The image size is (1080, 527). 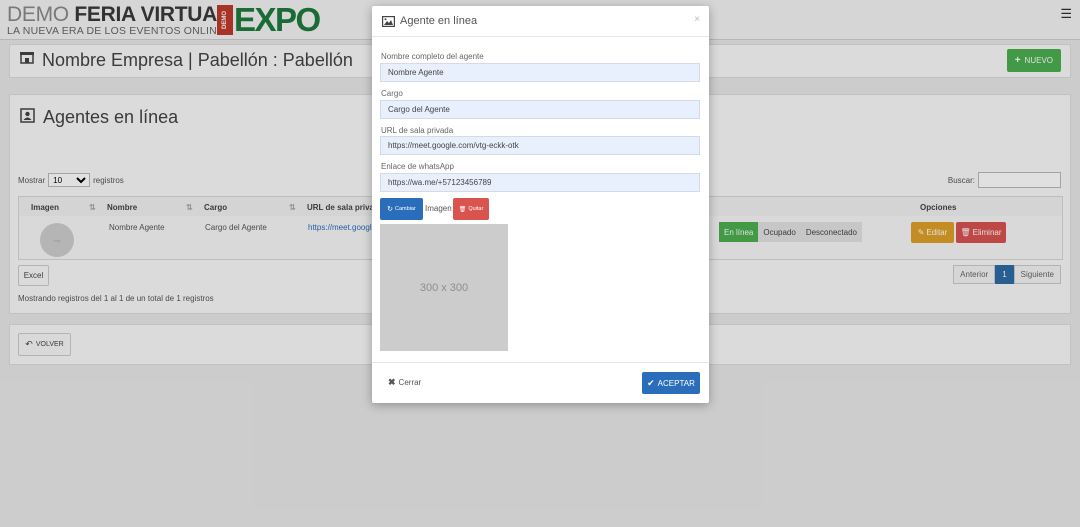 What do you see at coordinates (410, 382) in the screenshot?
I see `close-label: Cerrar` at bounding box center [410, 382].